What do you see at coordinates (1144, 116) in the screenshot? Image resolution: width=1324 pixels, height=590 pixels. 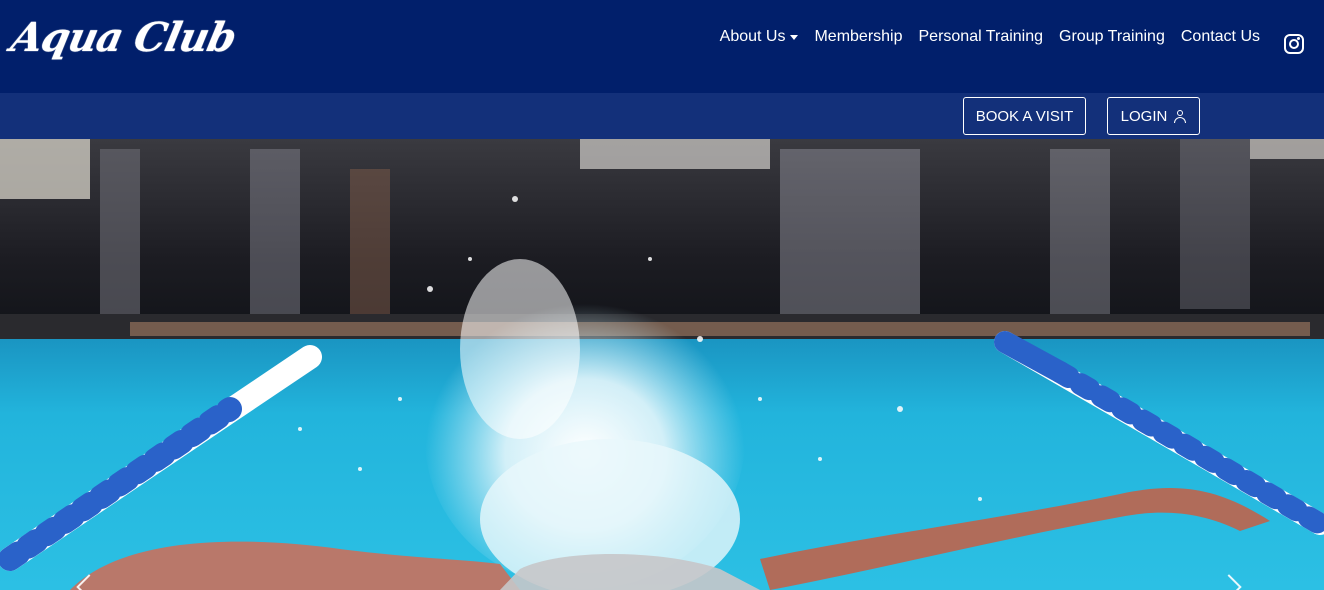 I see `login-button-label: LOGIN` at bounding box center [1144, 116].